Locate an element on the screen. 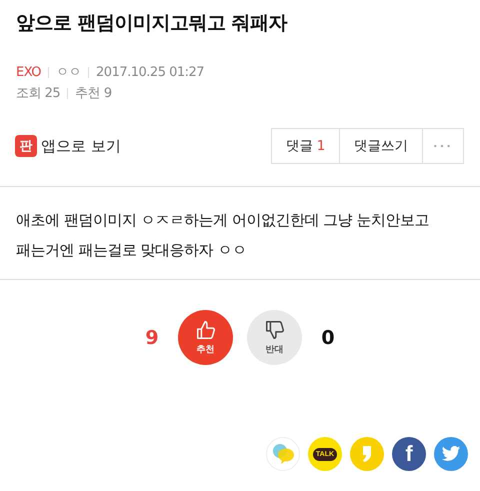 This screenshot has height=491, width=480. upvote-button: 추천 is located at coordinates (205, 337).